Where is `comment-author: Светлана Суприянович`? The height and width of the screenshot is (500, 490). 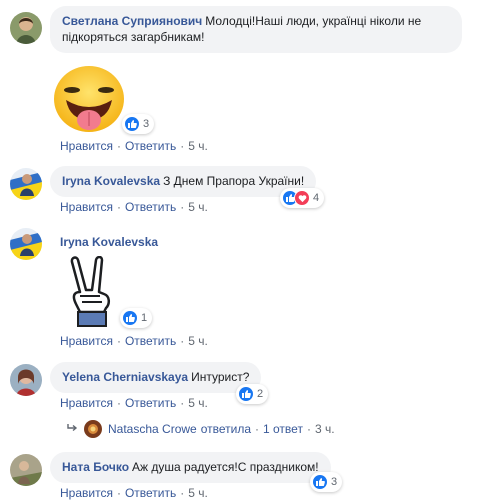 comment-author: Светлана Суприянович is located at coordinates (132, 21).